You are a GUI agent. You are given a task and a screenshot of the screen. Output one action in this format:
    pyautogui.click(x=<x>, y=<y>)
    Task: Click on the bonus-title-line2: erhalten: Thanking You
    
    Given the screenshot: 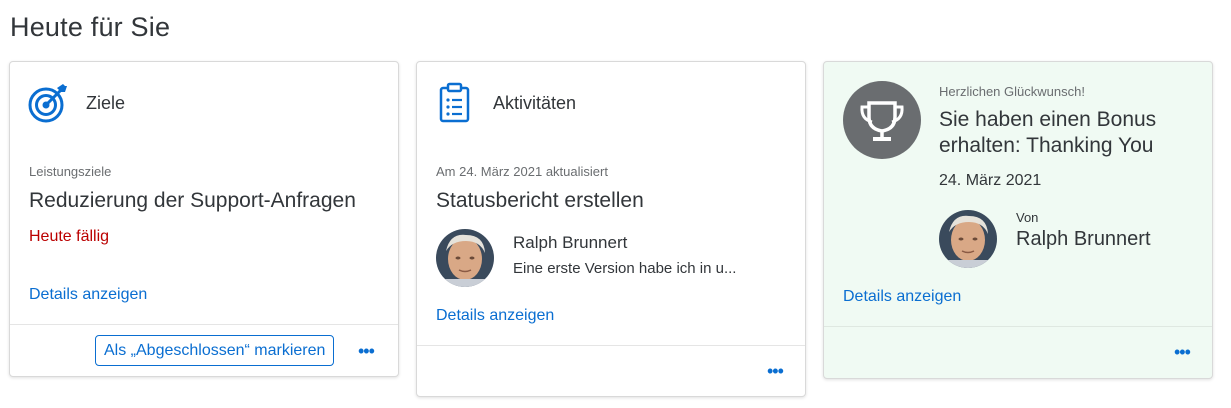 What is the action you would take?
    pyautogui.click(x=1046, y=145)
    